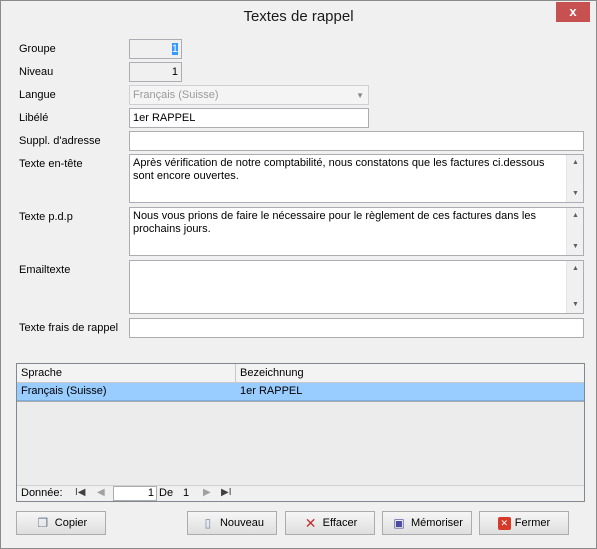 The width and height of the screenshot is (597, 549). I want to click on texte-entete-label: Texte en-tête, so click(51, 164).